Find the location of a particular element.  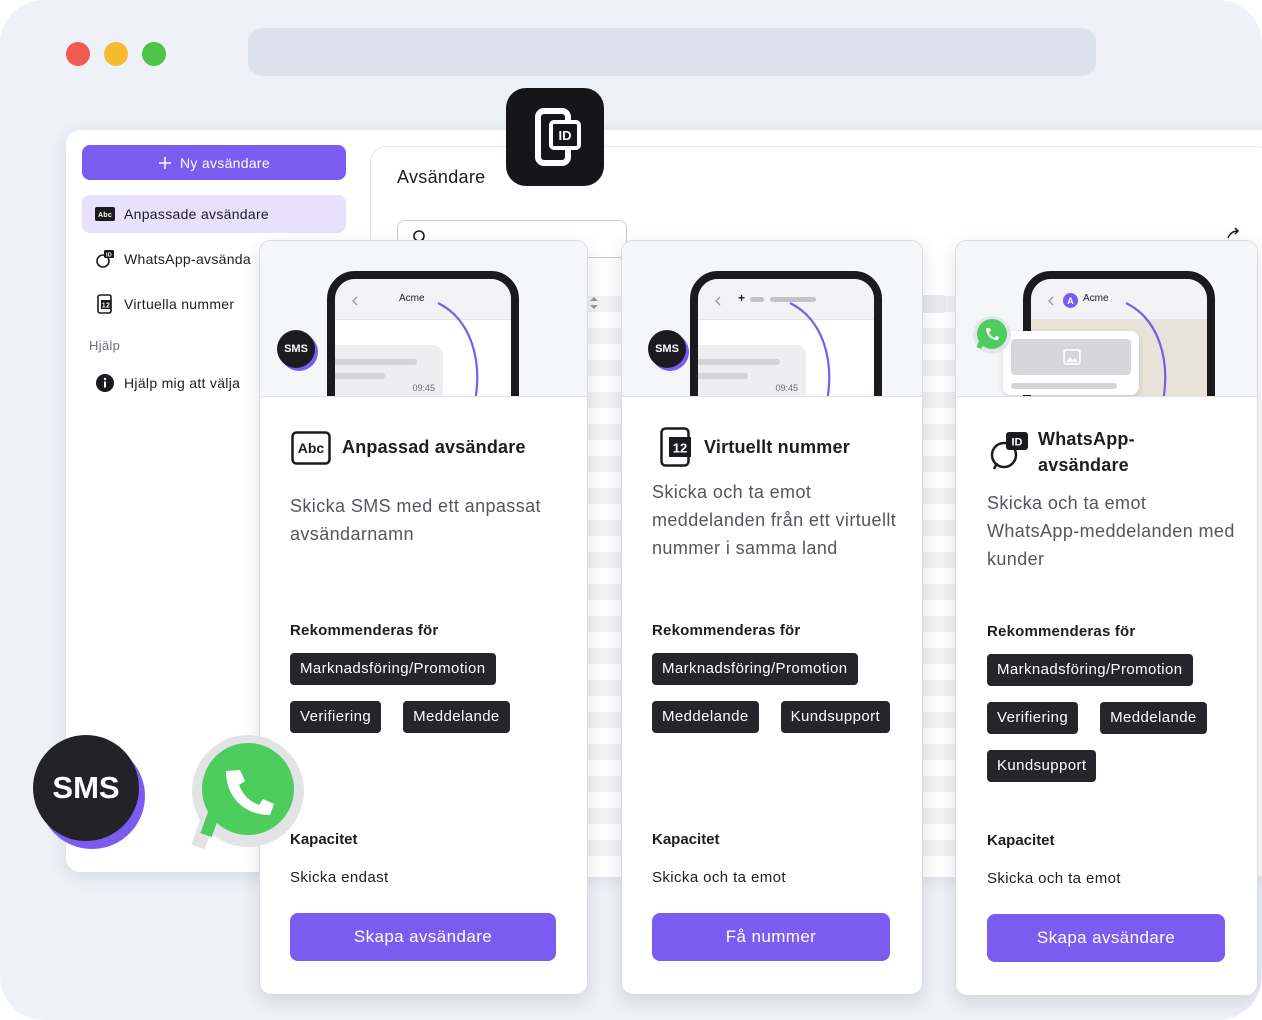

card-preview: + 09:45 SMS is located at coordinates (772, 319).